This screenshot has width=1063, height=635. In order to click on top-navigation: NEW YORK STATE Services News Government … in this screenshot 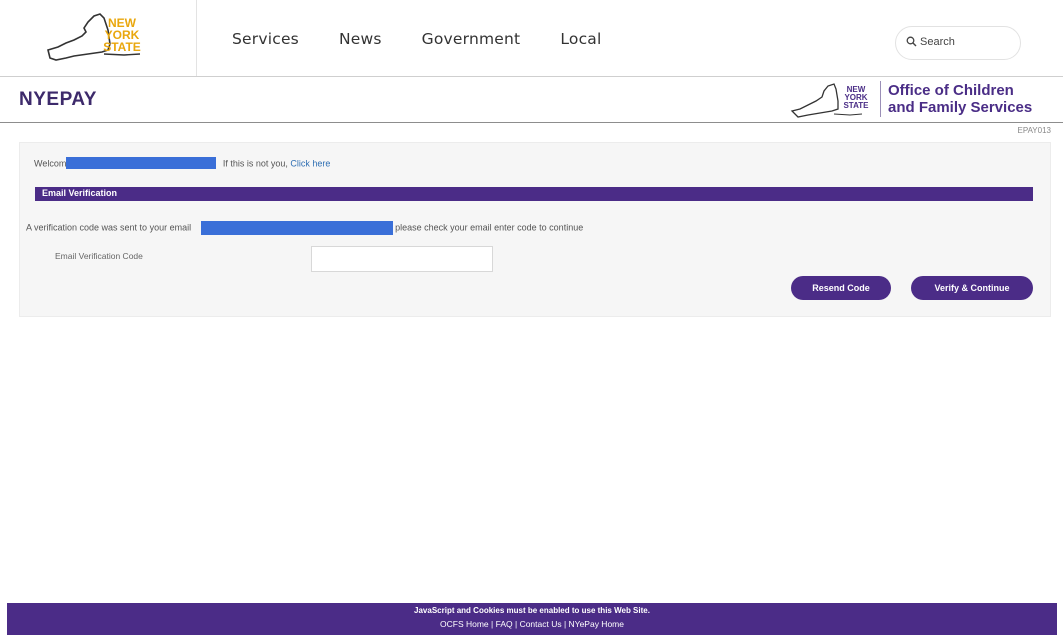, I will do `click(531, 38)`.